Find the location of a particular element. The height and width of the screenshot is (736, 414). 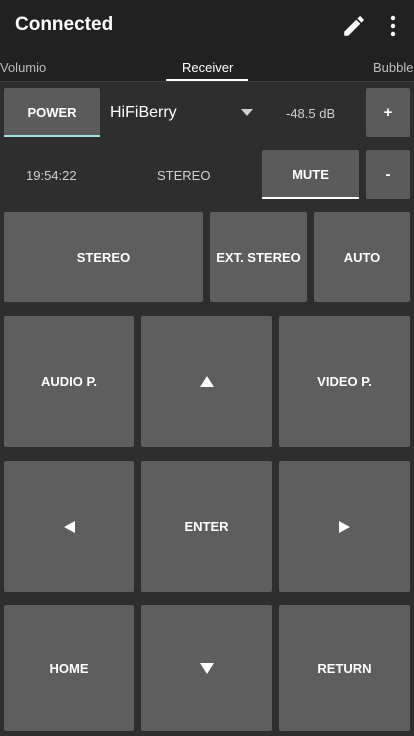

volume-down-label: - is located at coordinates (388, 174).